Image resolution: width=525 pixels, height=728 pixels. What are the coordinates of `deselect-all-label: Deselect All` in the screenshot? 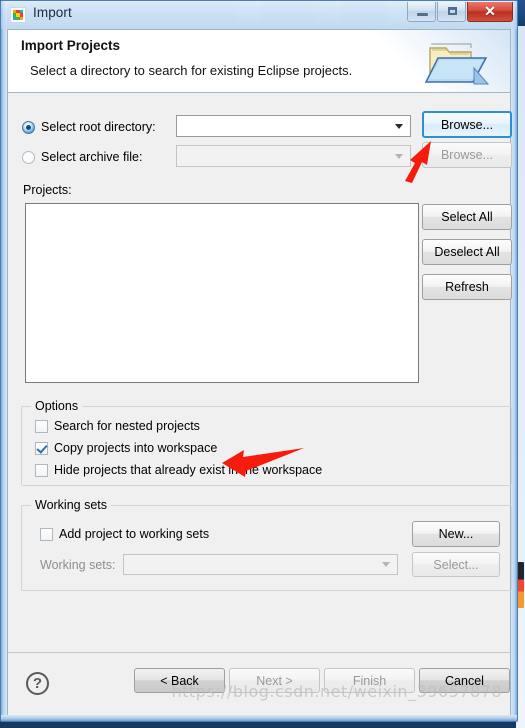 It's located at (467, 252).